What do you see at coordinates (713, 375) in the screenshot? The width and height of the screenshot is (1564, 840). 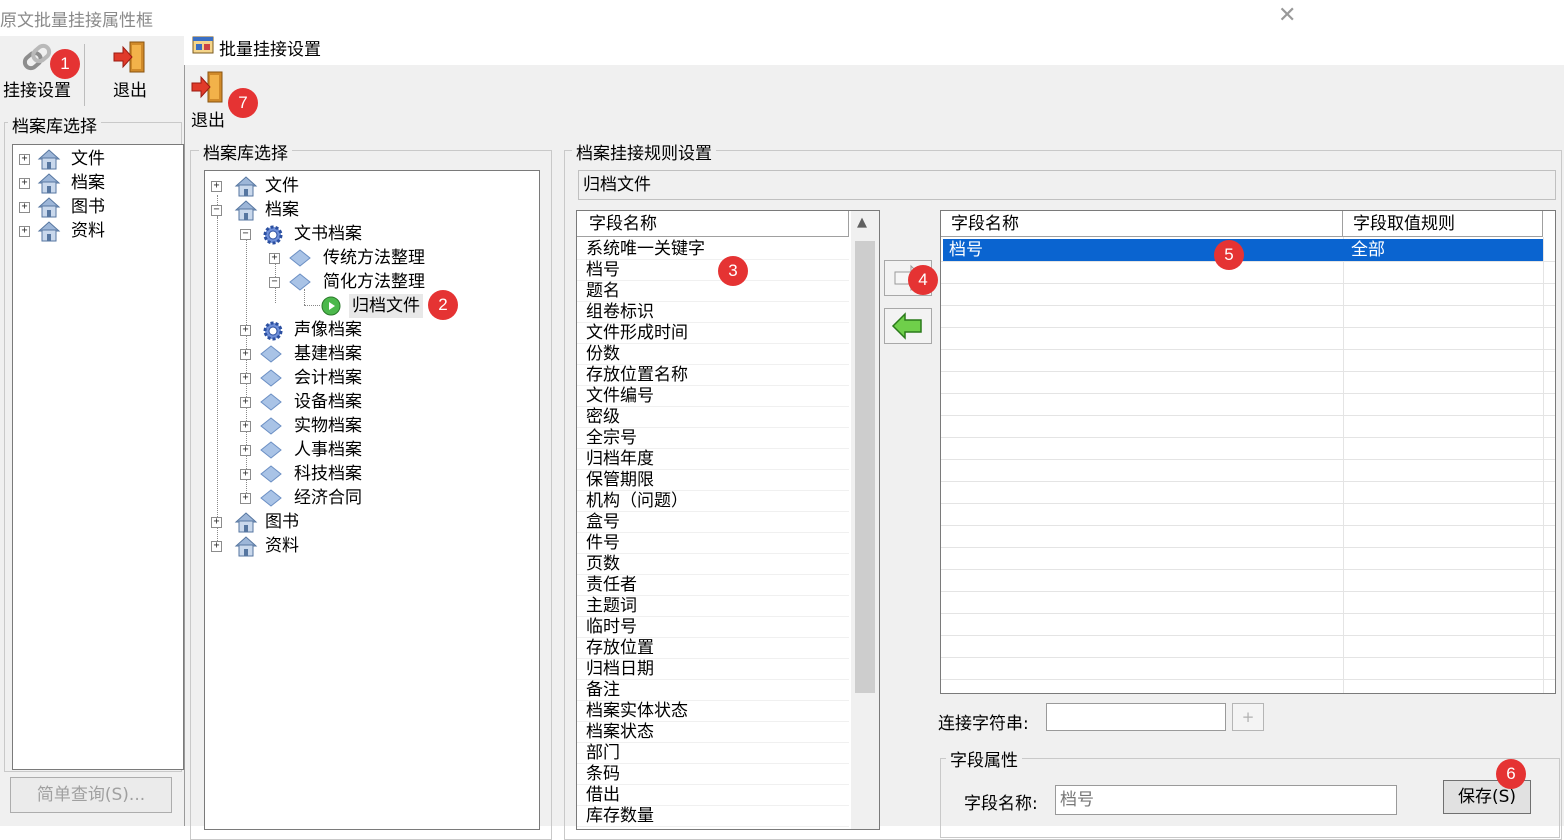 I see `field-list-item: 存放位置名称` at bounding box center [713, 375].